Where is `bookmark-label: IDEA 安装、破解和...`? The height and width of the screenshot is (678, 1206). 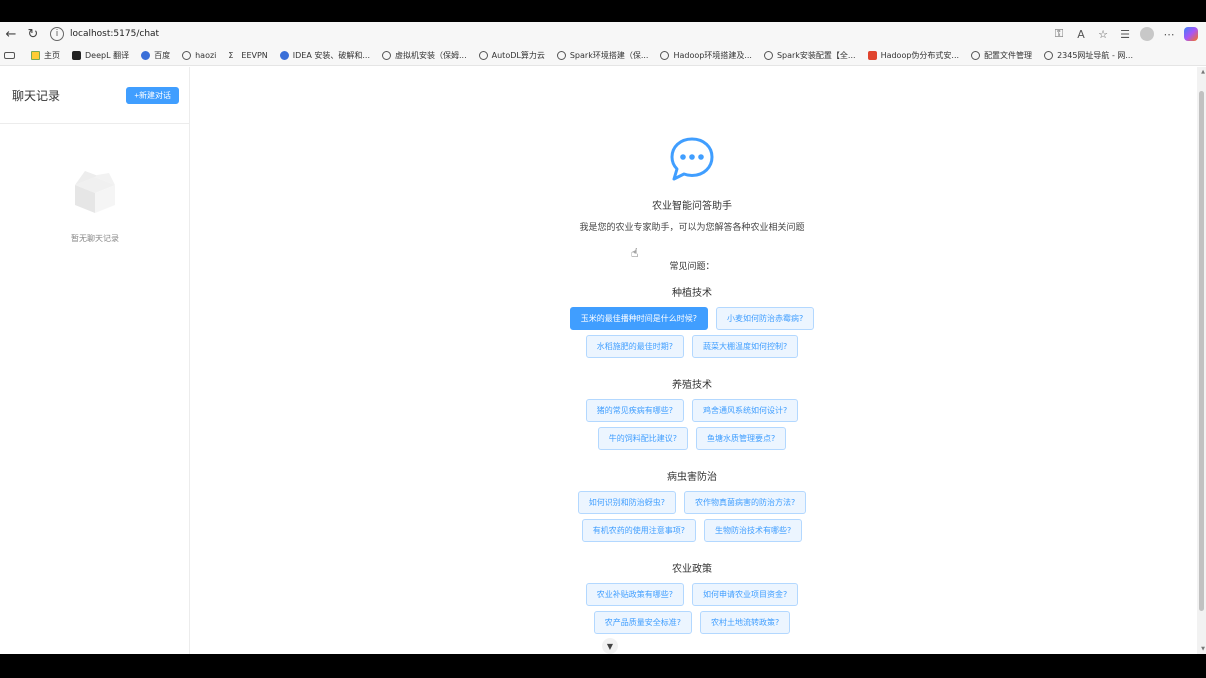
bookmark-label: IDEA 安装、破解和... is located at coordinates (331, 55).